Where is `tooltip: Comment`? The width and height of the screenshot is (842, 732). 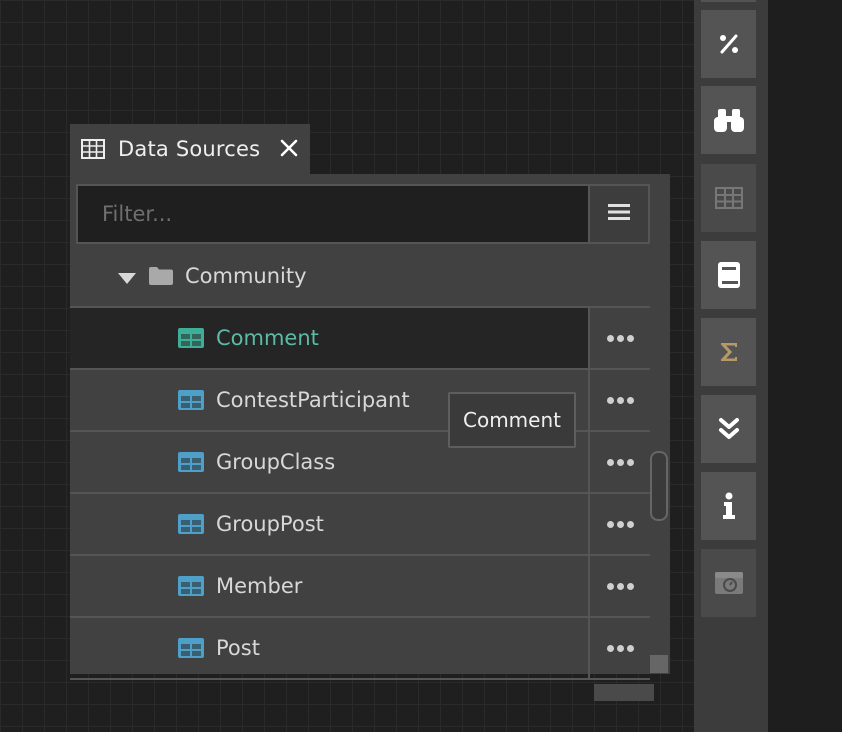
tooltip: Comment is located at coordinates (512, 420).